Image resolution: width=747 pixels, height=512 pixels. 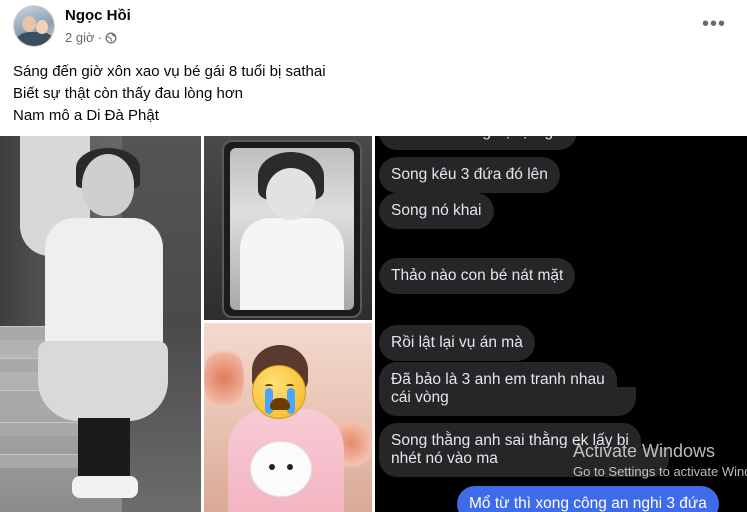 What do you see at coordinates (436, 211) in the screenshot?
I see `chat-message: Song nó khai` at bounding box center [436, 211].